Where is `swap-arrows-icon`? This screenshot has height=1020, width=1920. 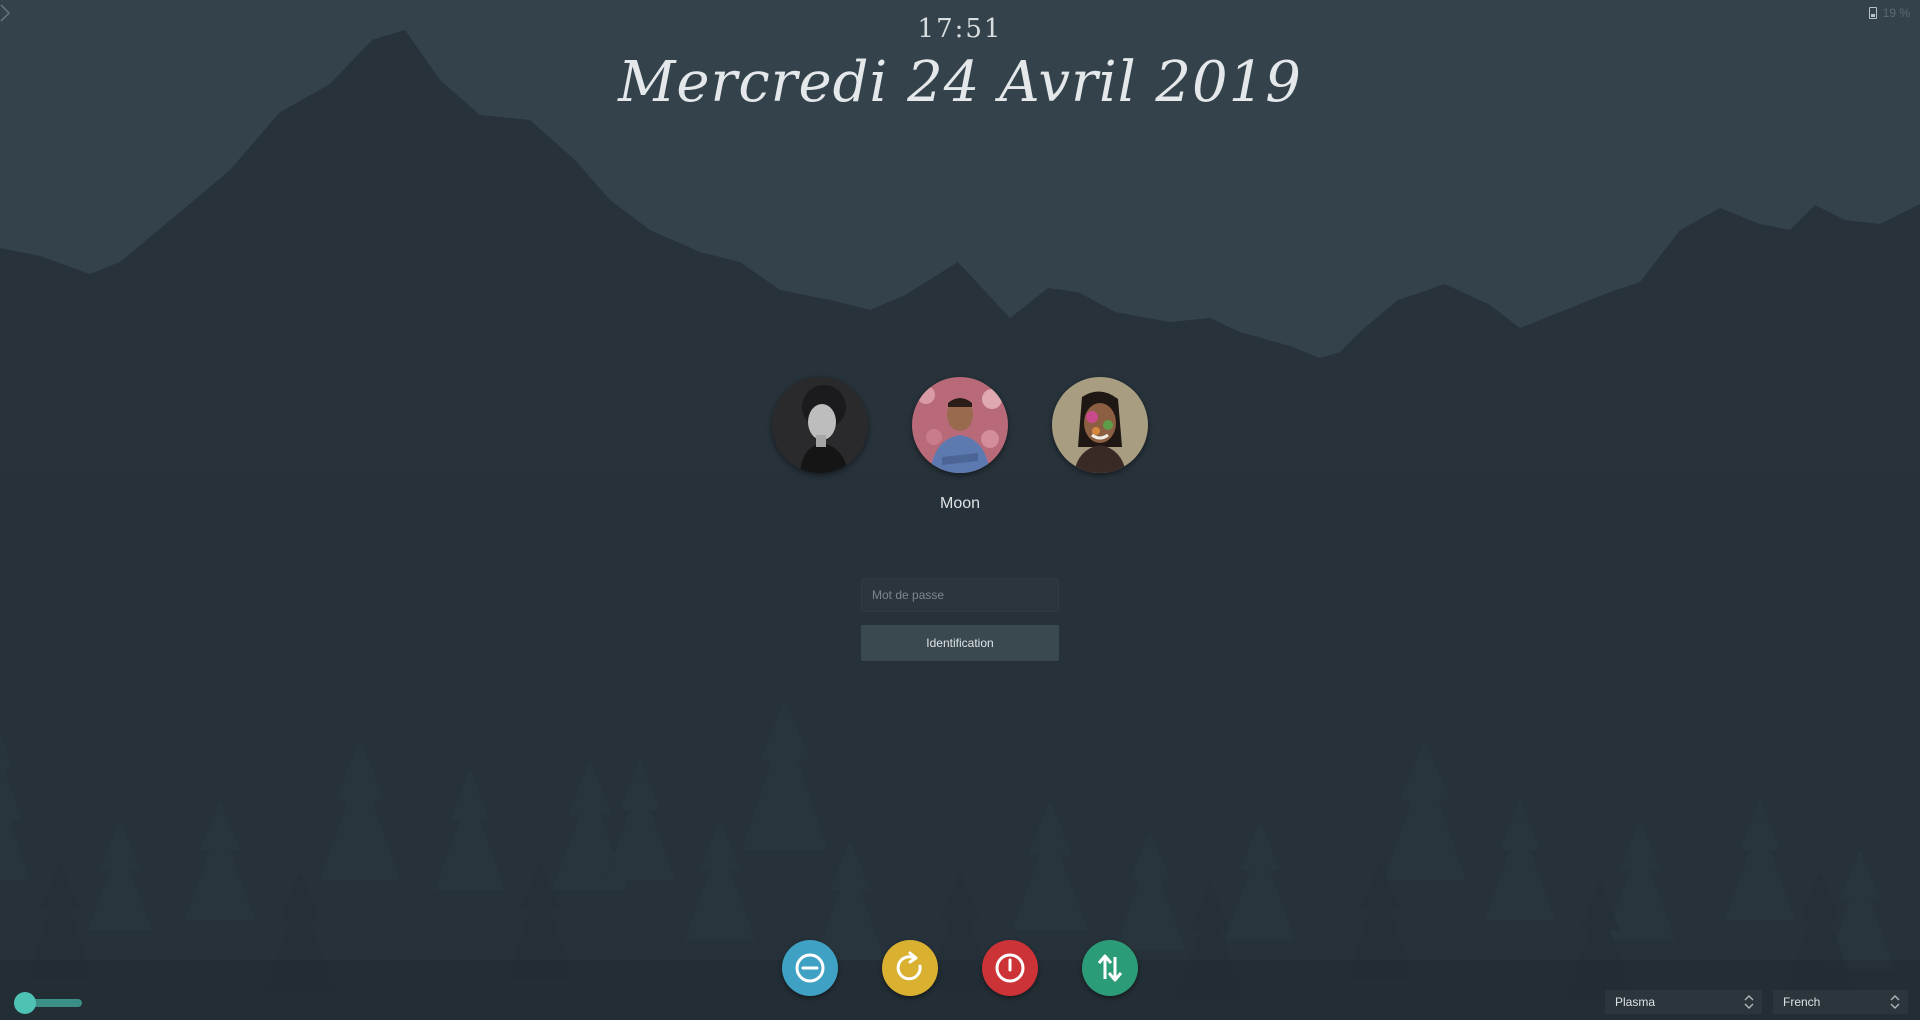
swap-arrows-icon is located at coordinates (1110, 968).